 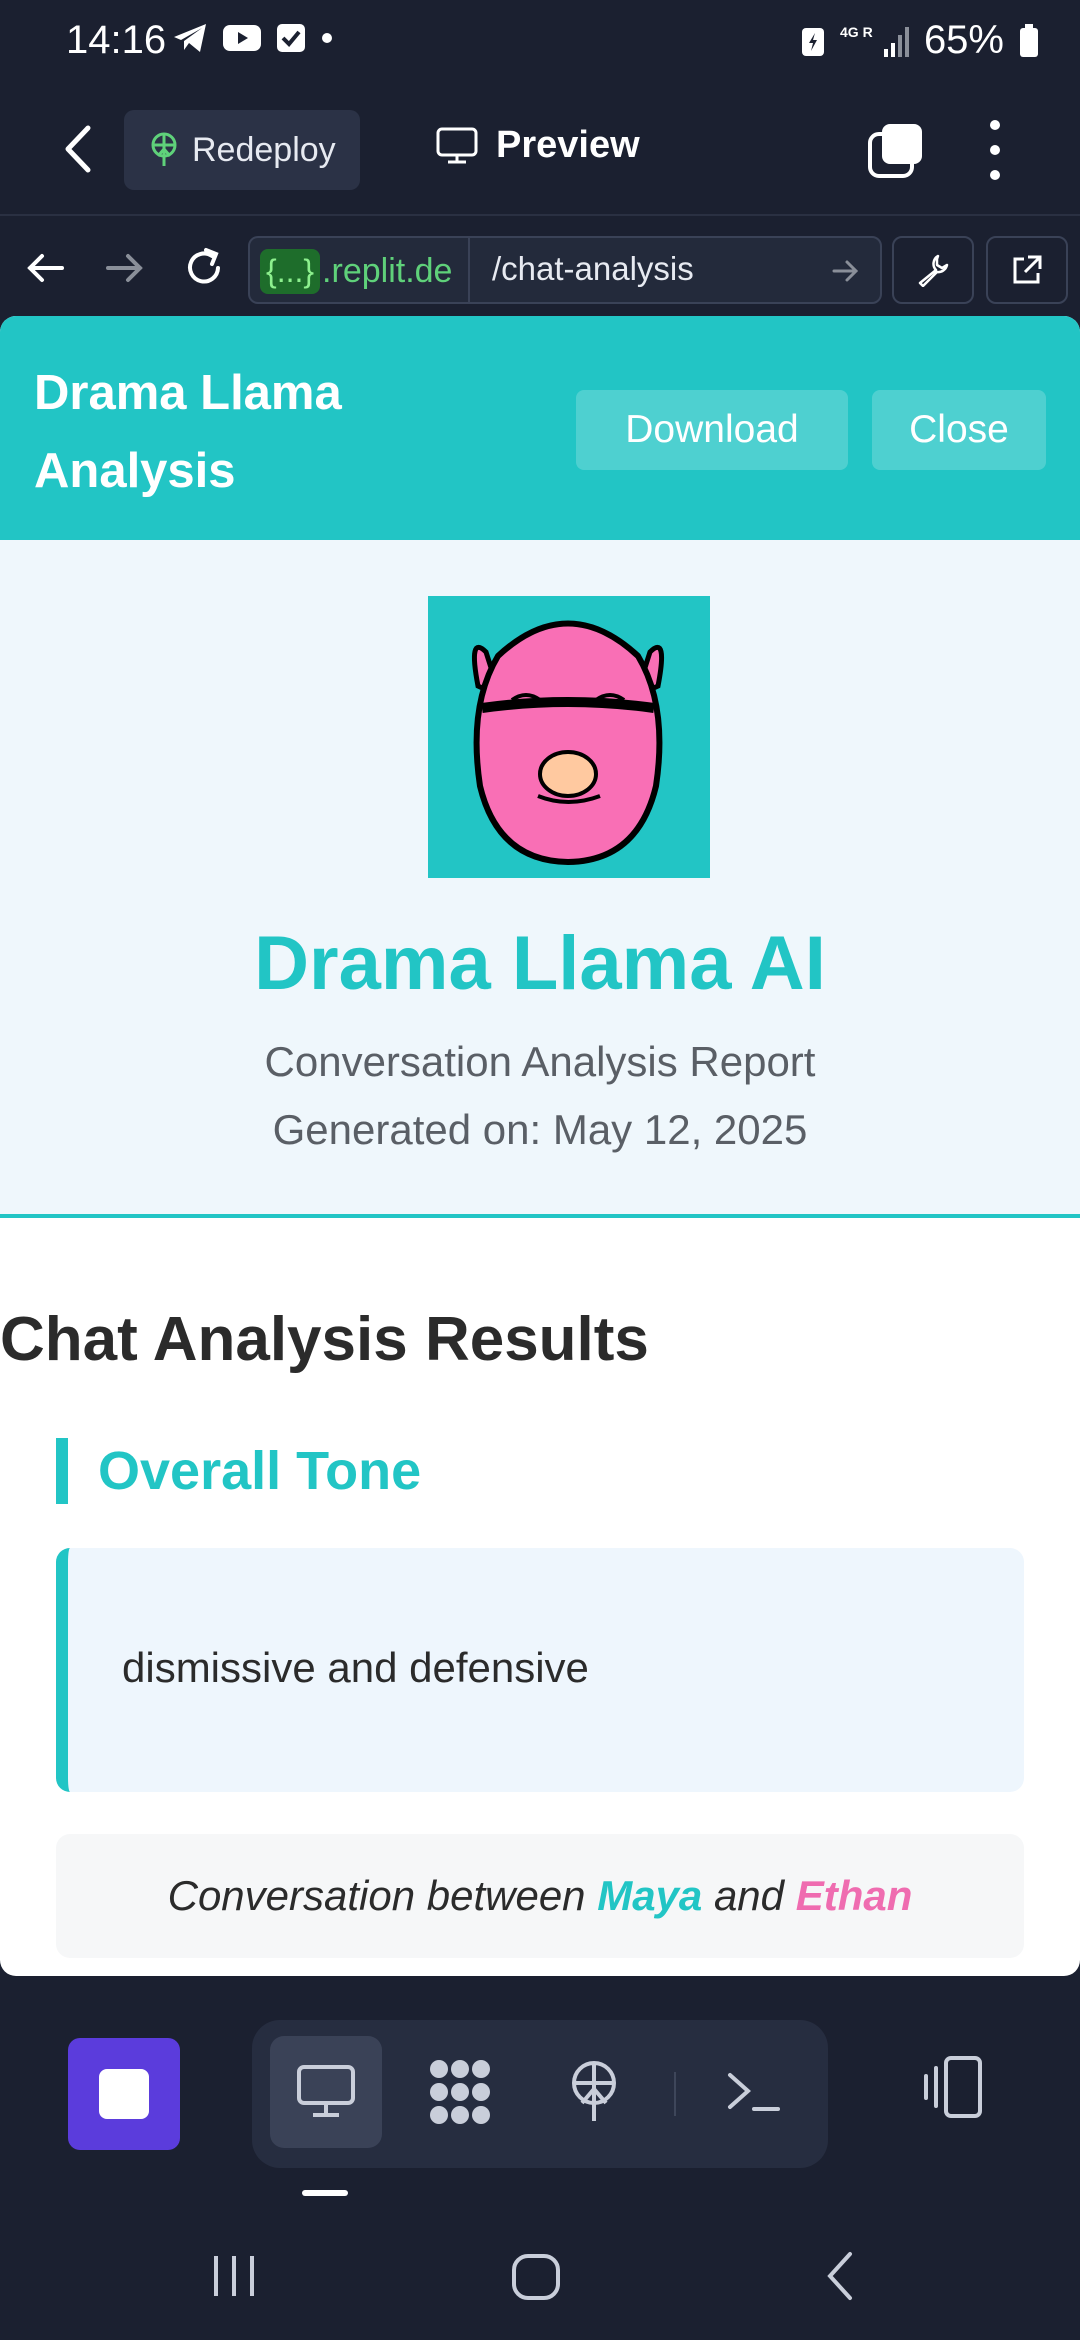 I want to click on open-external-icon, so click(x=1027, y=269).